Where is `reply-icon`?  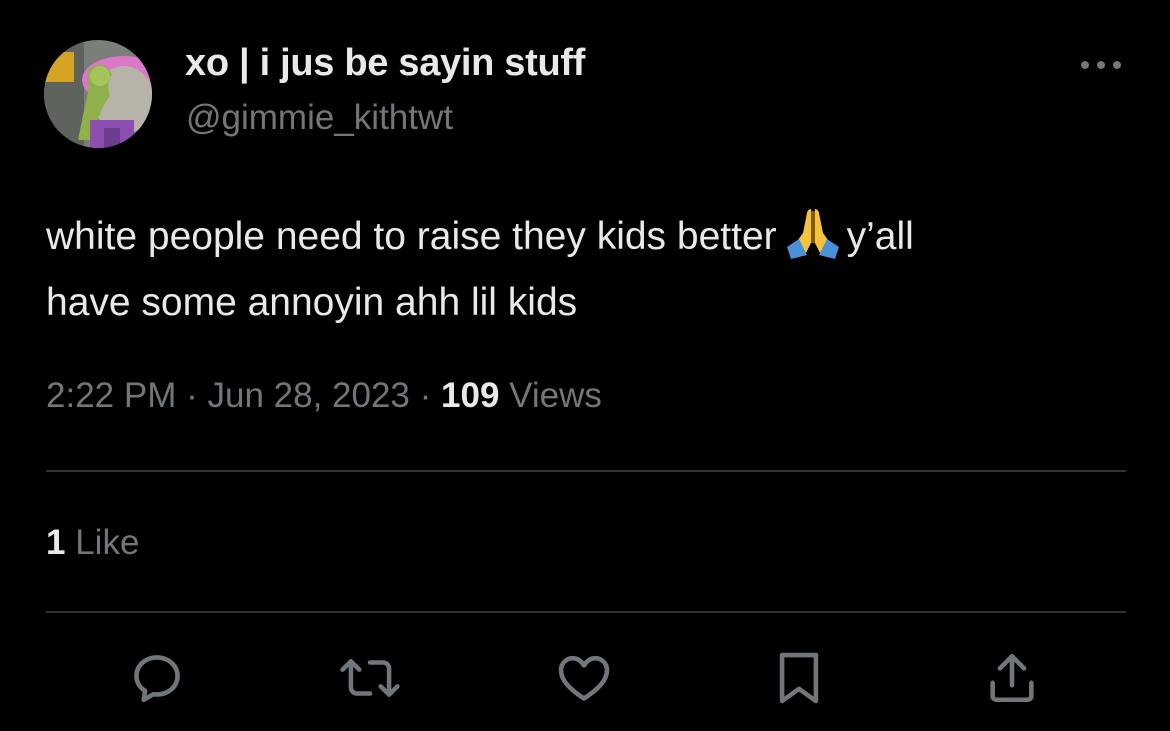 reply-icon is located at coordinates (157, 679).